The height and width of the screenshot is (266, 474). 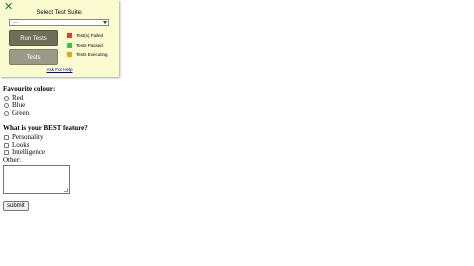 I want to click on legend-label: Tests Executing, so click(x=92, y=54).